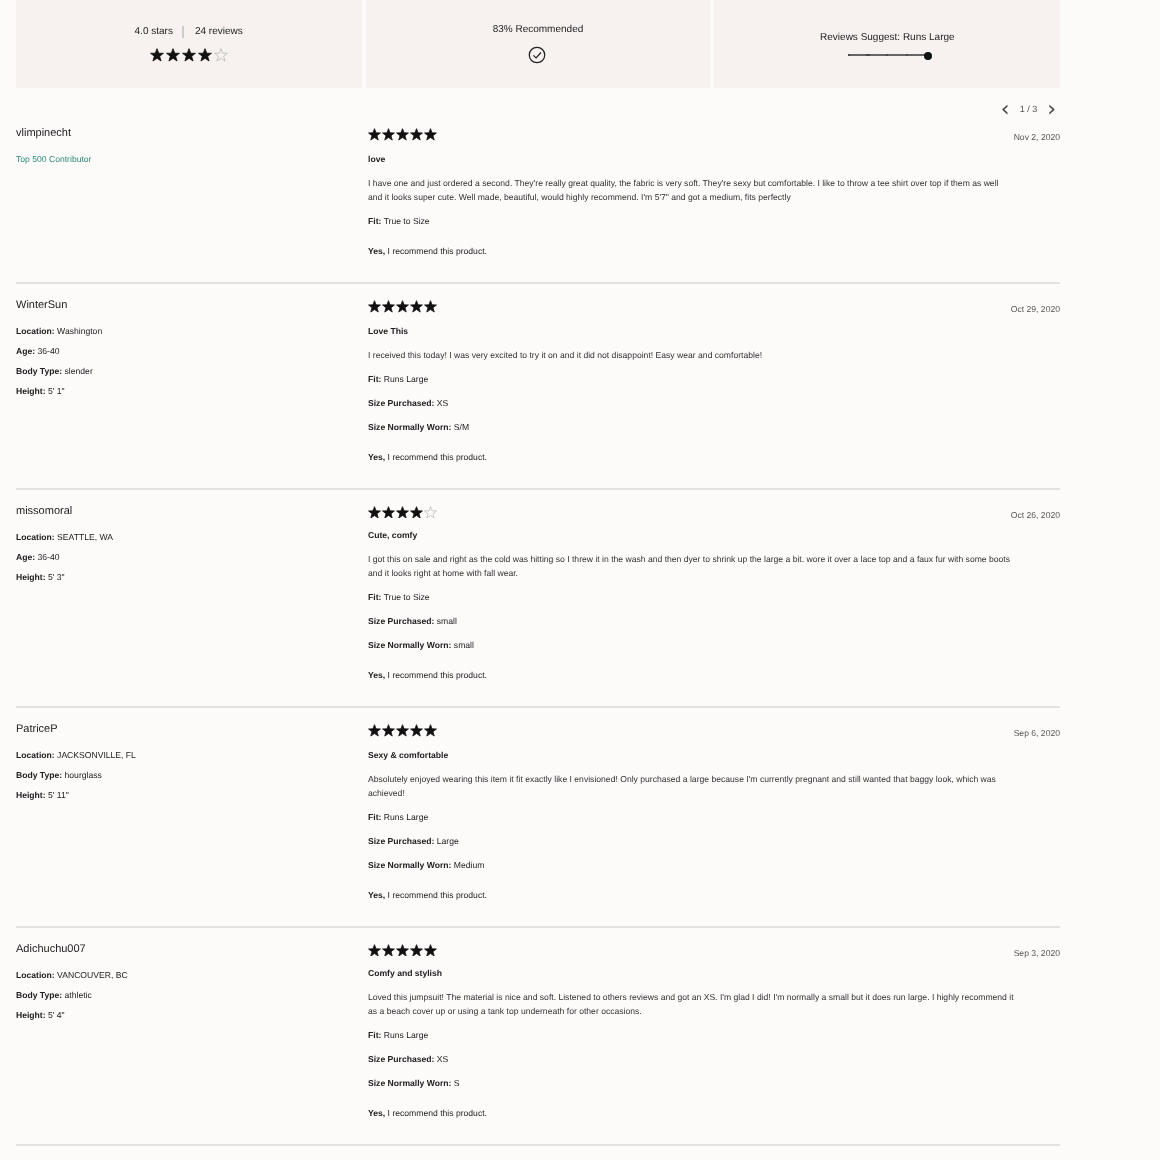 Image resolution: width=1160 pixels, height=1160 pixels. What do you see at coordinates (1005, 108) in the screenshot?
I see `previous-page-button: ‹` at bounding box center [1005, 108].